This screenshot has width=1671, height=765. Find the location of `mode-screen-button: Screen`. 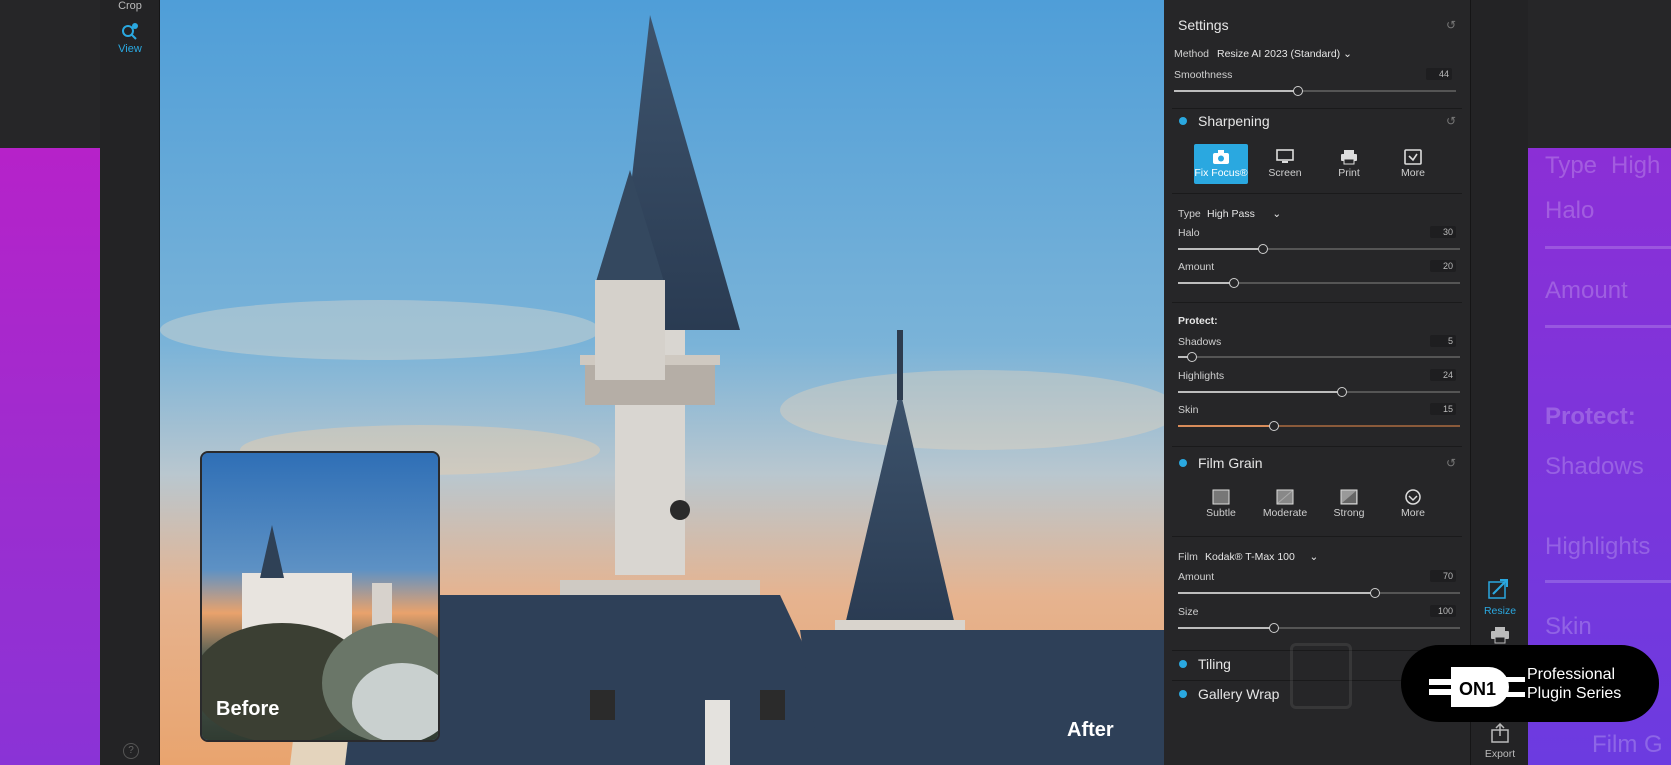

mode-screen-button: Screen is located at coordinates (1285, 164).